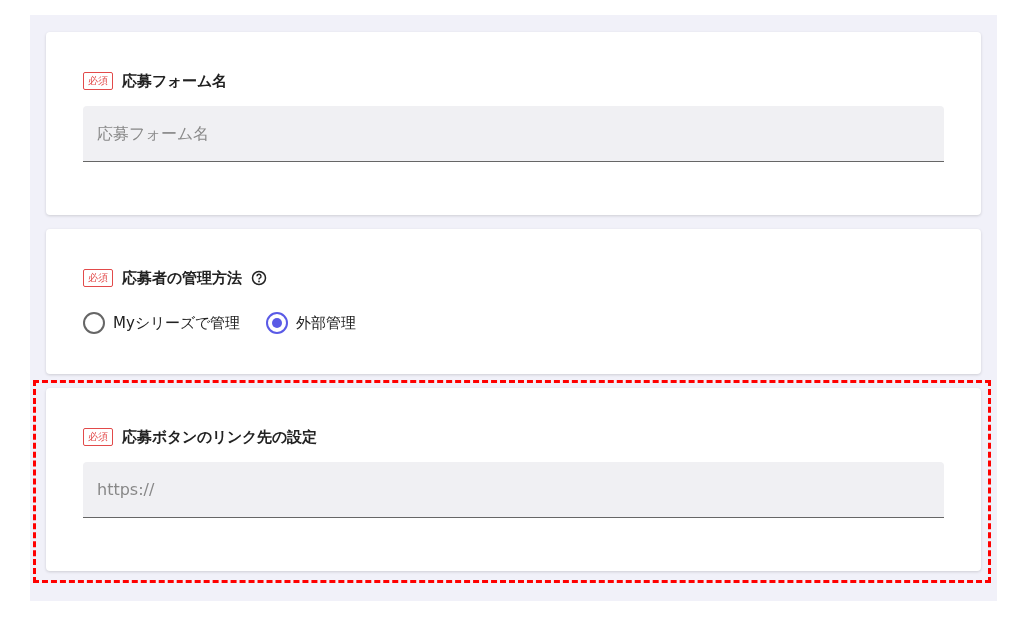 This screenshot has height=617, width=1020. What do you see at coordinates (174, 81) in the screenshot?
I see `field-label: 応募フォーム名` at bounding box center [174, 81].